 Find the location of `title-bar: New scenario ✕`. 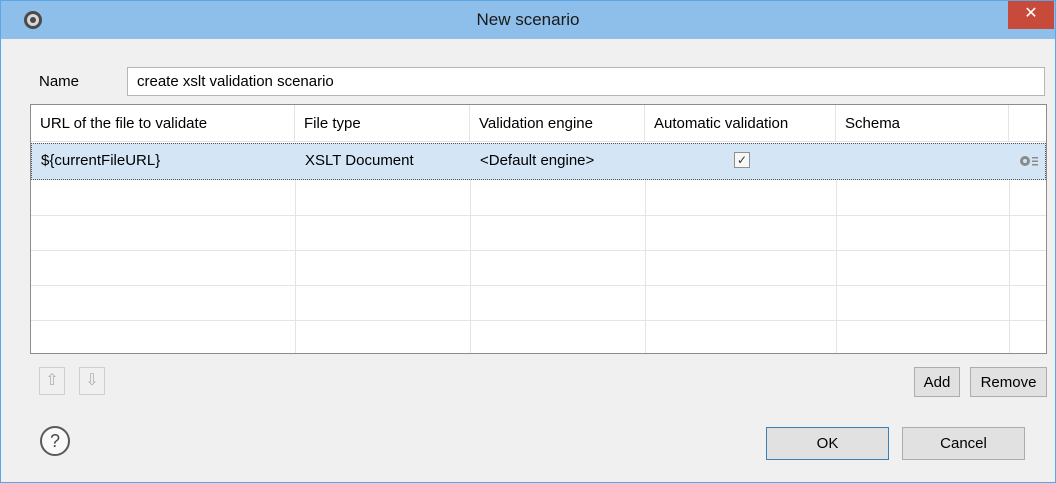

title-bar: New scenario ✕ is located at coordinates (528, 20).